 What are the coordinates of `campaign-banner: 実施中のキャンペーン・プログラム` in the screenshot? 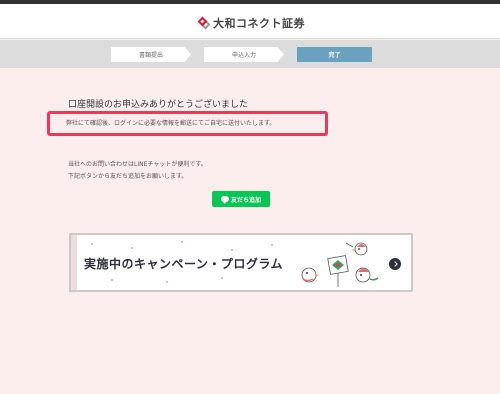 It's located at (241, 262).